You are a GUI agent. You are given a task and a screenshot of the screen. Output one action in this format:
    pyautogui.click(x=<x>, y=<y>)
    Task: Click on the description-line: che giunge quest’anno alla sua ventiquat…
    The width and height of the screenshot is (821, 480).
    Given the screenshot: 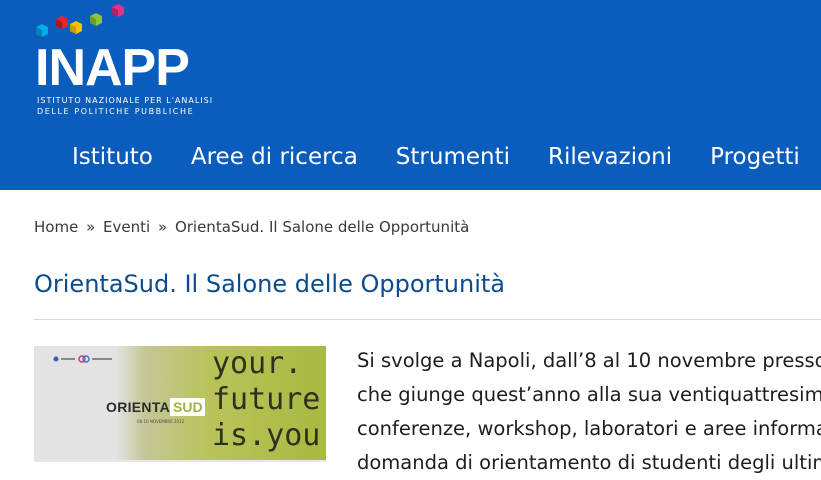 What is the action you would take?
    pyautogui.click(x=589, y=394)
    